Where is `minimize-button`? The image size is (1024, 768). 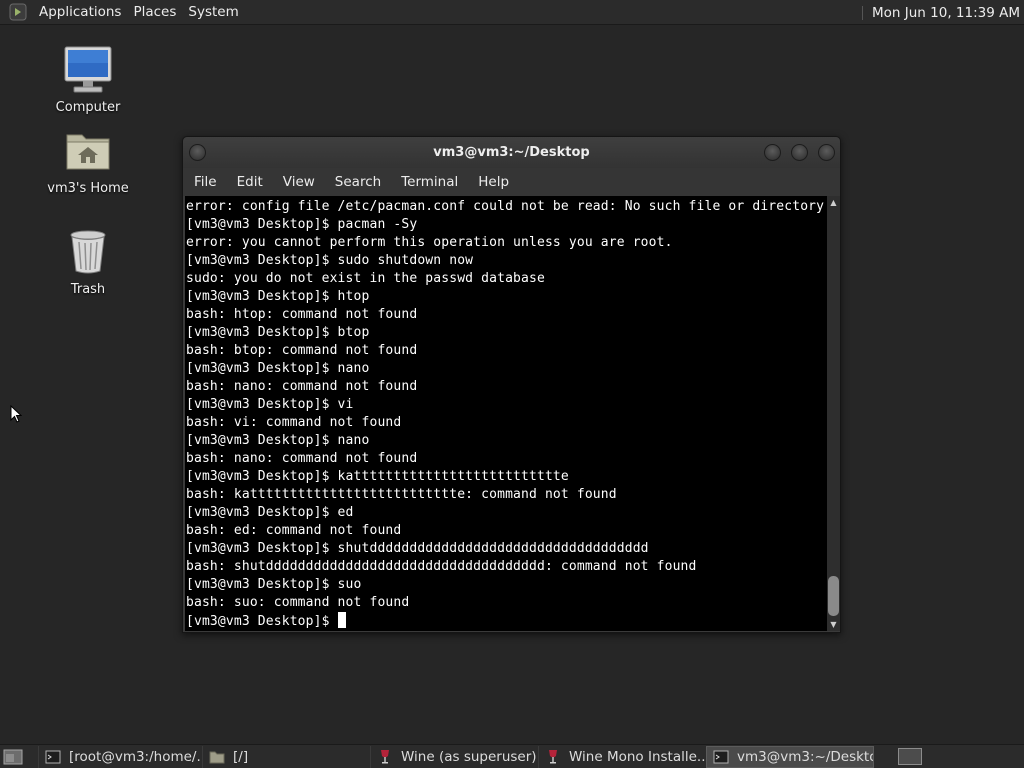
minimize-button is located at coordinates (772, 152).